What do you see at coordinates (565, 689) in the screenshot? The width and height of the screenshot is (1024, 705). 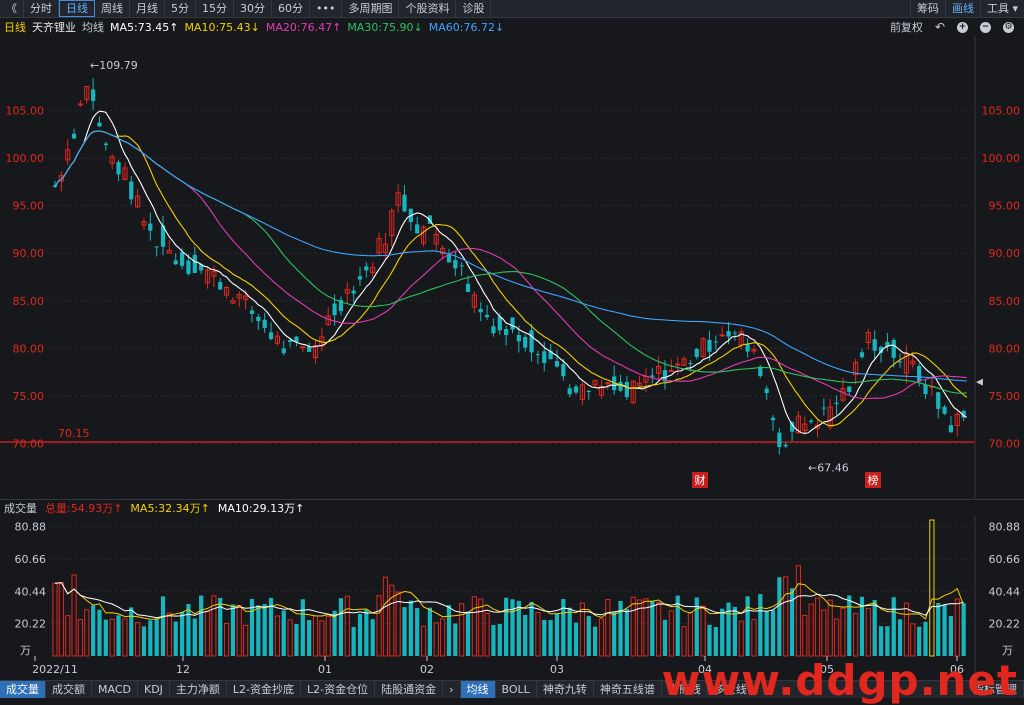 I see `indicator-tab: 神奇九转` at bounding box center [565, 689].